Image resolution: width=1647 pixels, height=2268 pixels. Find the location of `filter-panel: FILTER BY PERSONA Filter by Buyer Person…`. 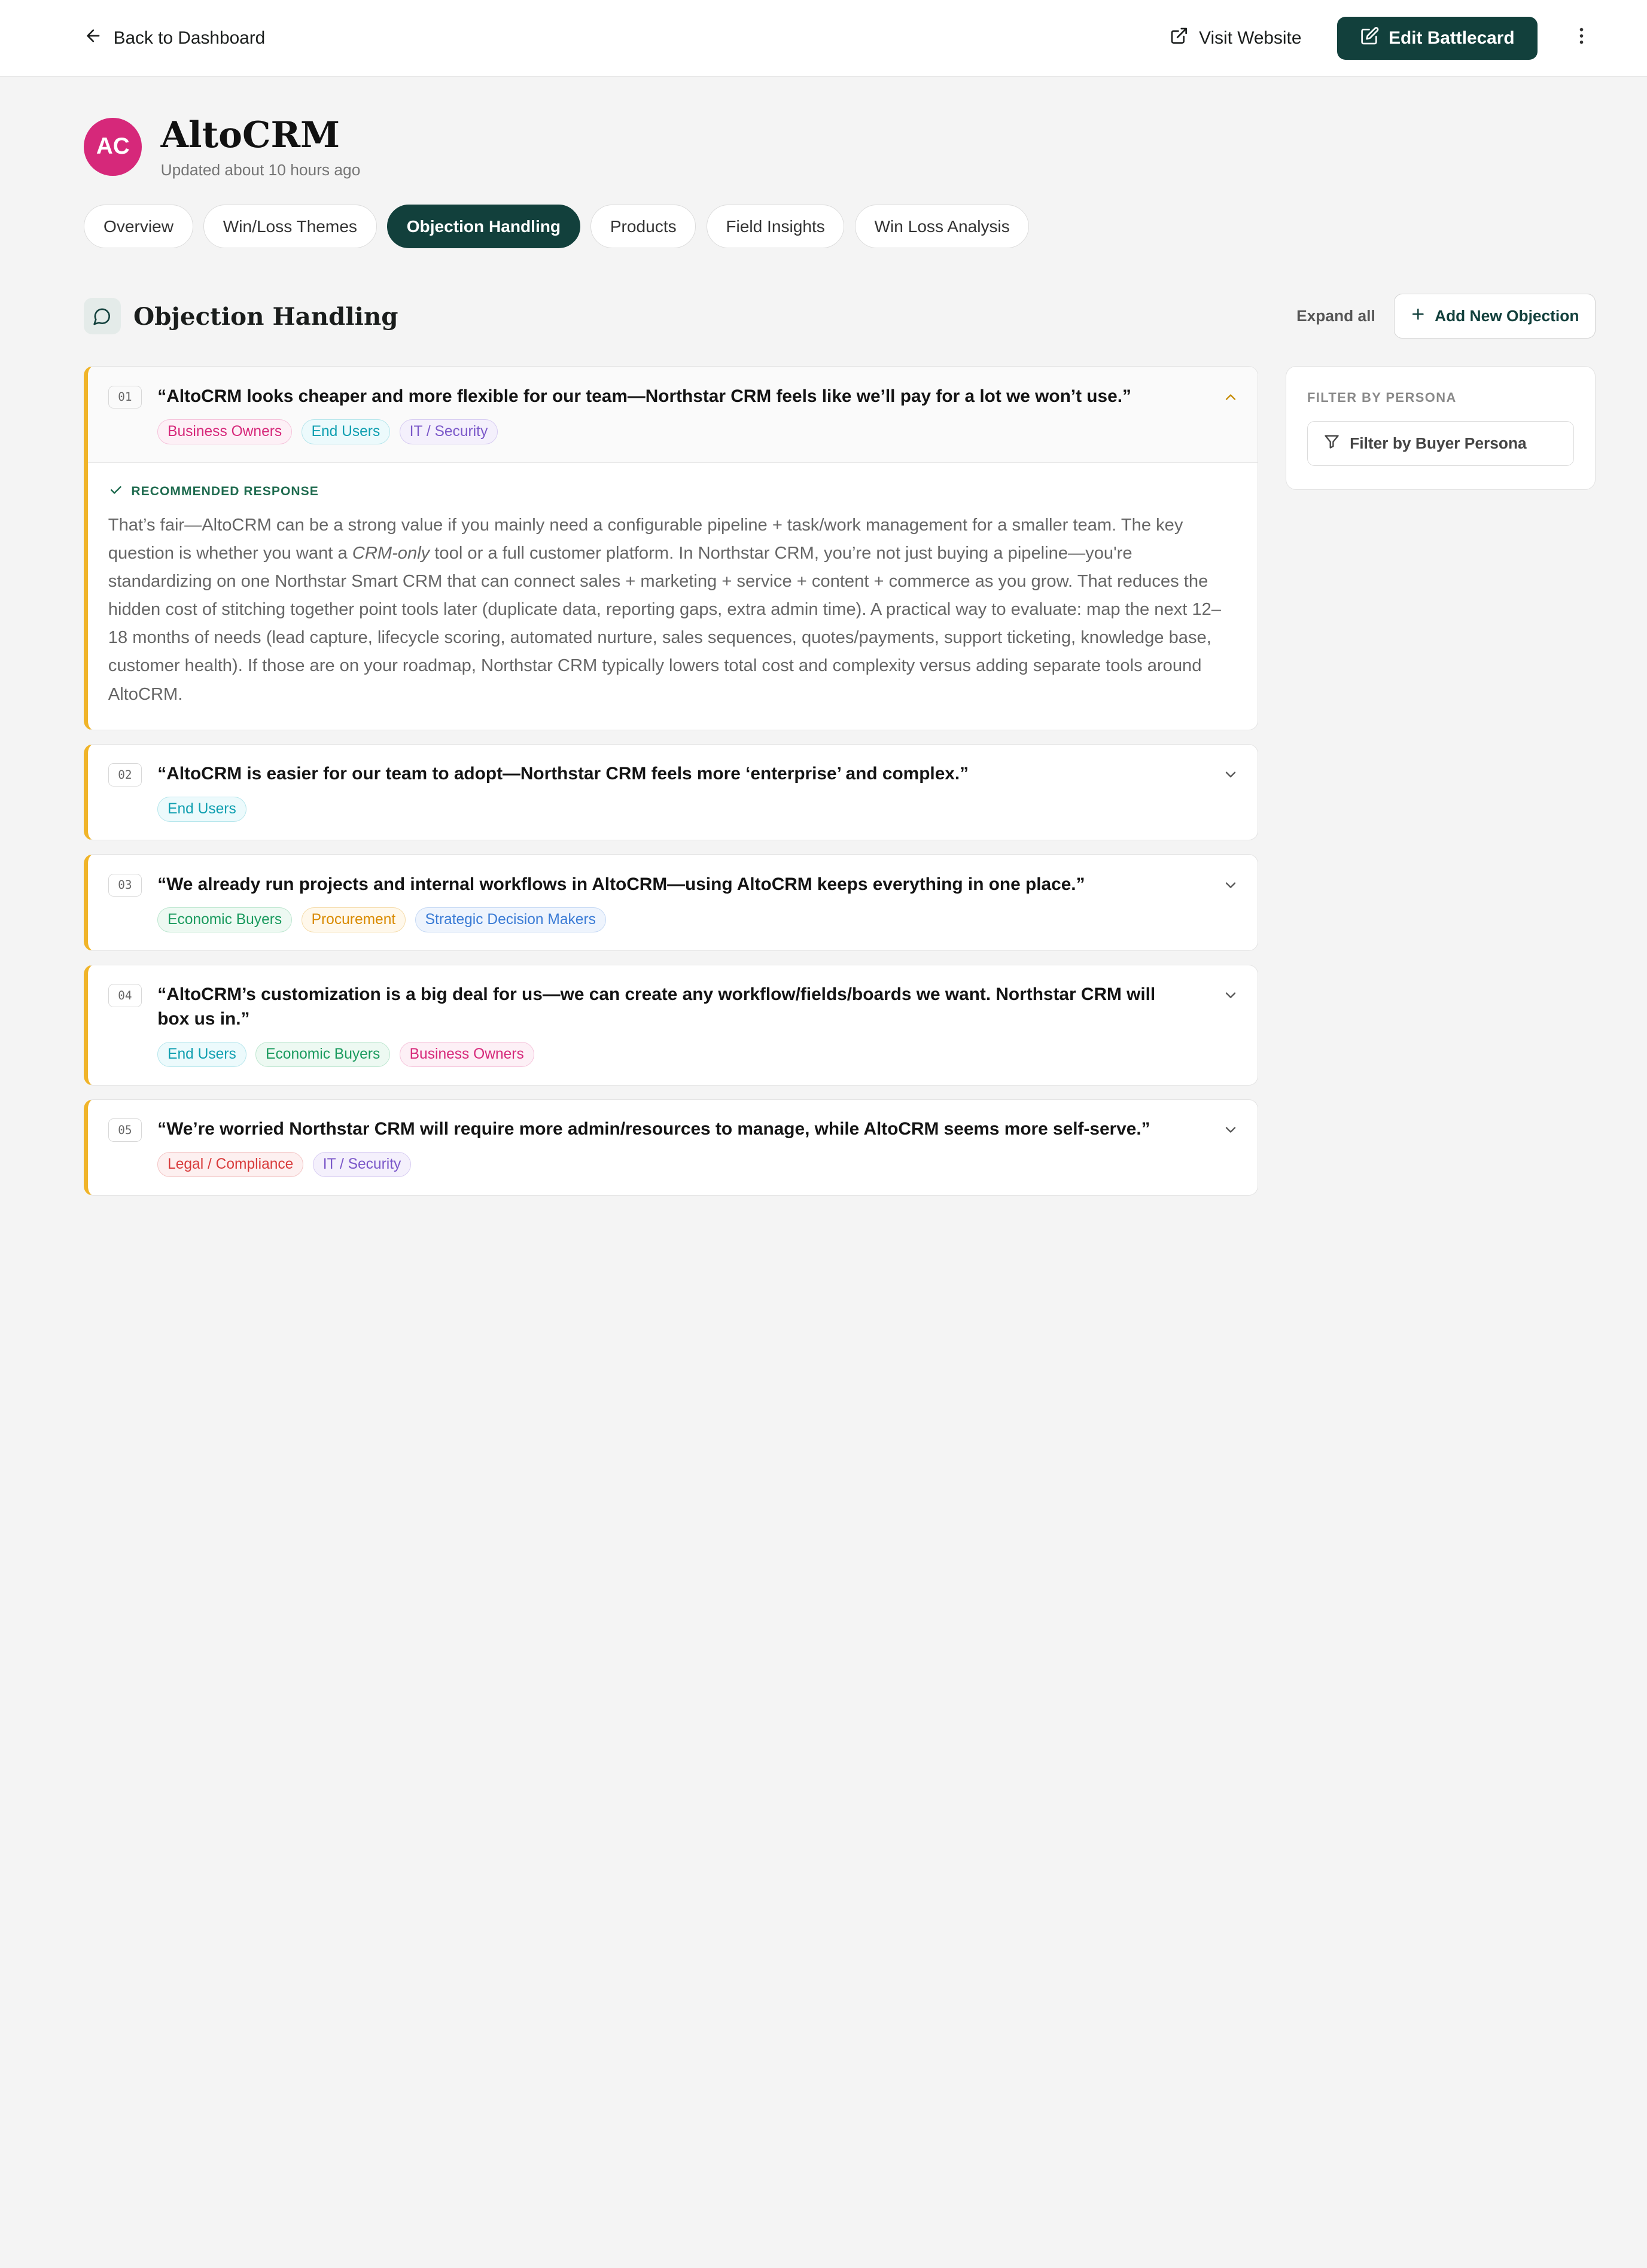

filter-panel: FILTER BY PERSONA Filter by Buyer Person… is located at coordinates (1440, 428).